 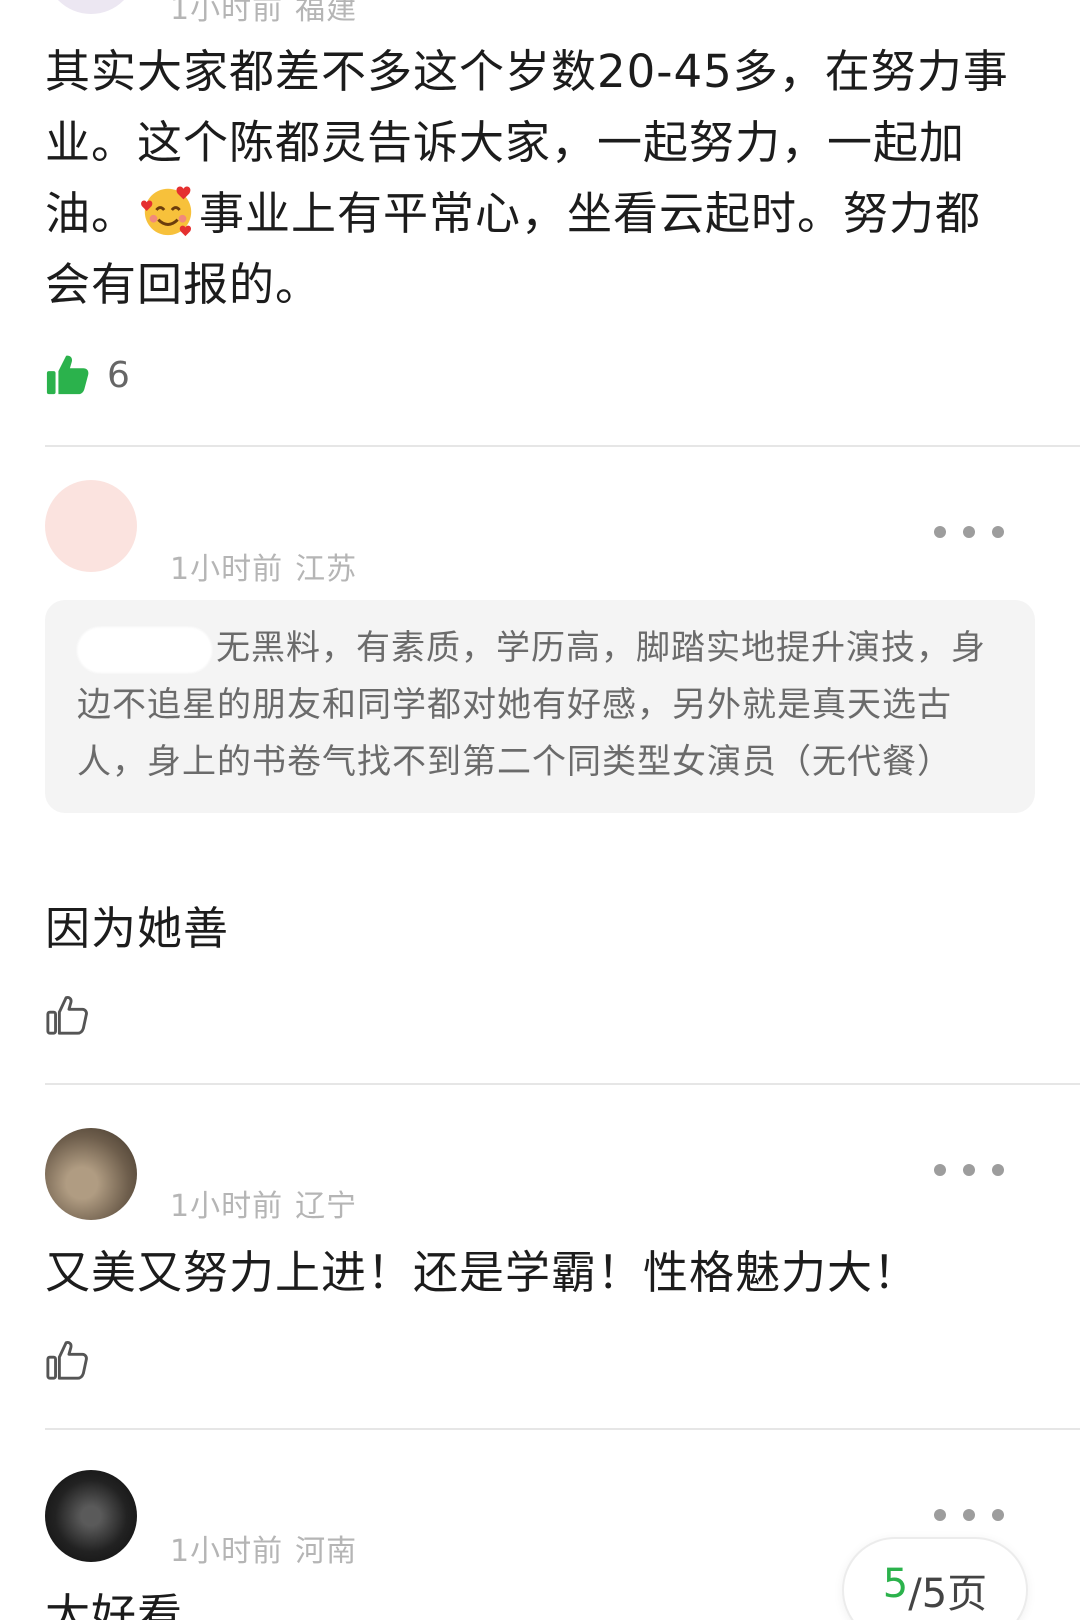 What do you see at coordinates (482, 1272) in the screenshot?
I see `comment-text: 又美又努力上进！还是学霸！性格魅力大！` at bounding box center [482, 1272].